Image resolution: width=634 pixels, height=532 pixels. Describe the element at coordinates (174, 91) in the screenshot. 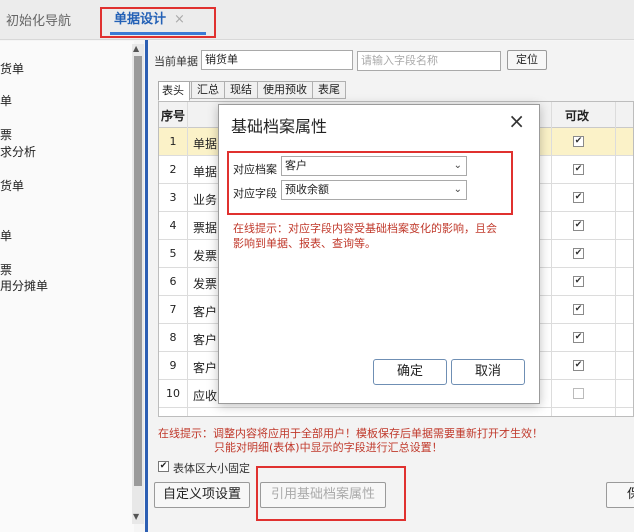

I see `tab-header: 表头` at that location.